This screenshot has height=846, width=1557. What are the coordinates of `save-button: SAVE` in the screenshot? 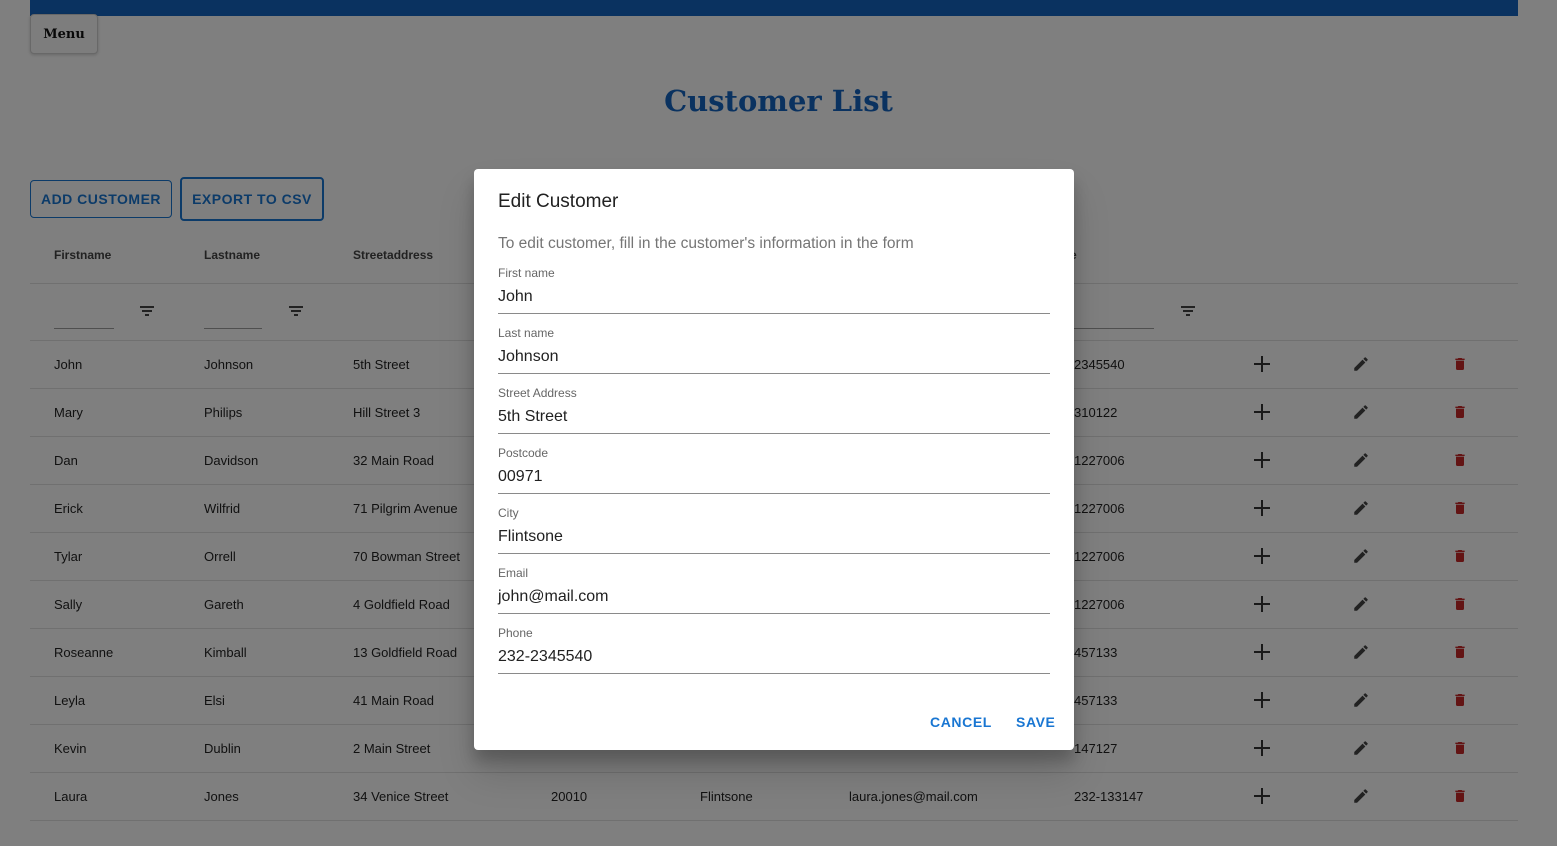 It's located at (1036, 722).